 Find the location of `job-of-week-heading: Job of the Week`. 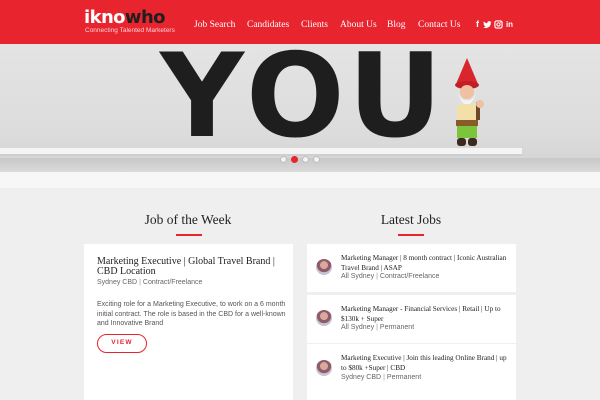

job-of-week-heading: Job of the Week is located at coordinates (188, 219).